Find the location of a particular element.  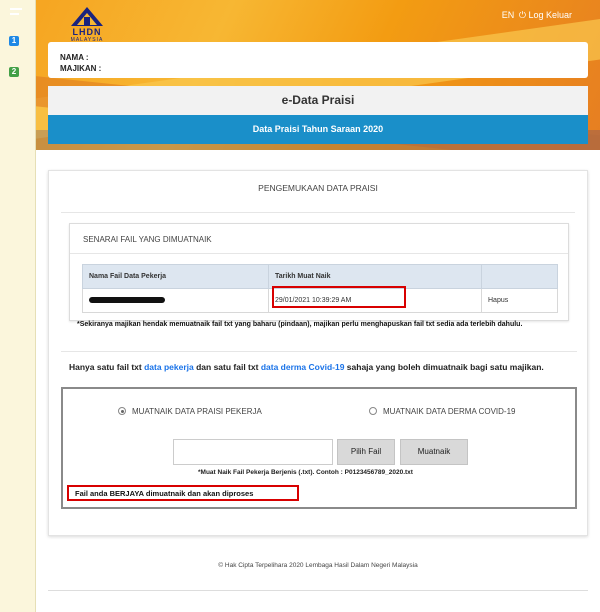

sidebar-item-1: 1 is located at coordinates (14, 41).